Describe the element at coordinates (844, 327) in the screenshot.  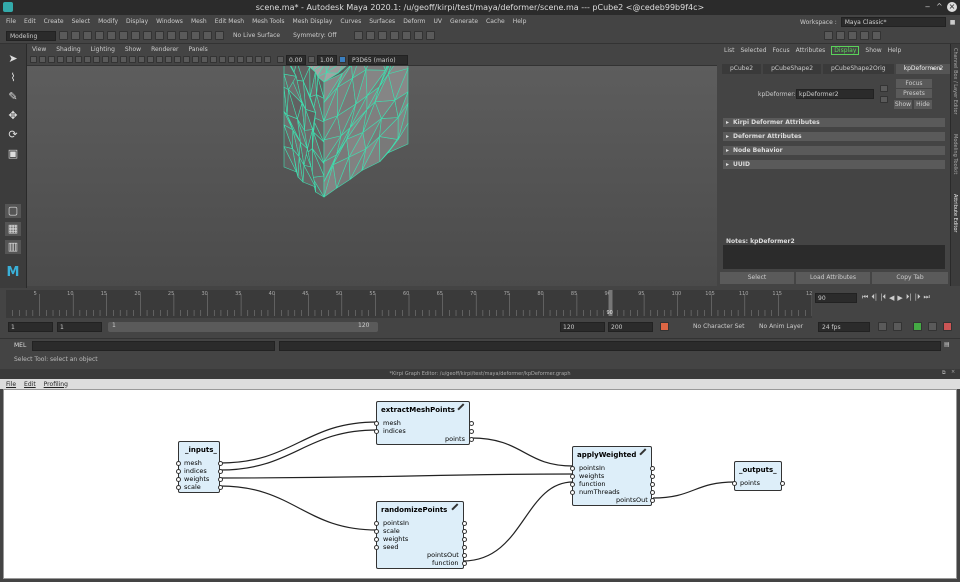
I see `fps-dropdown: 24 fps` at that location.